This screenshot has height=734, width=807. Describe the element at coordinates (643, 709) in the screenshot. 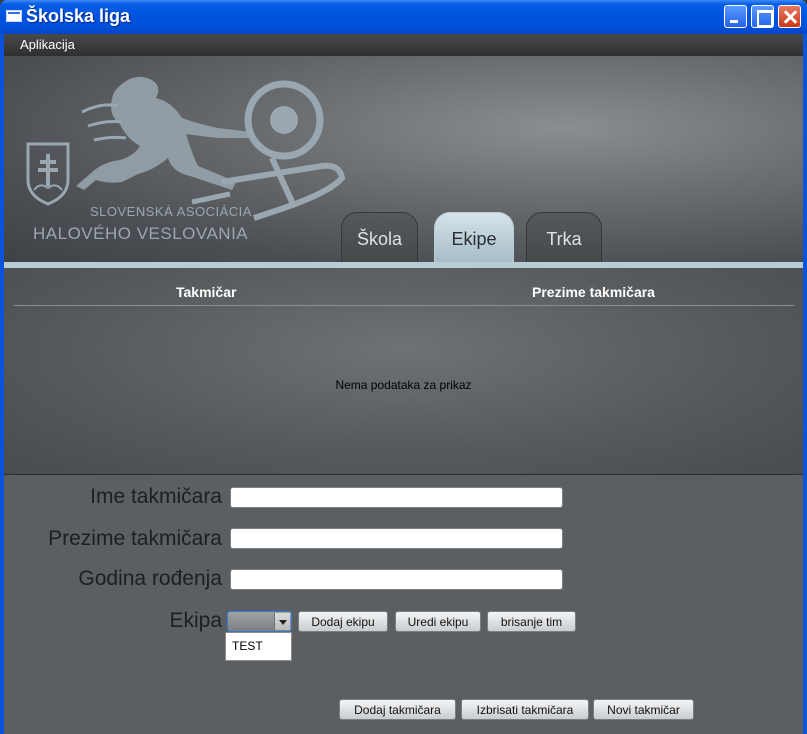

I see `new-competitor-button: Novi takmičar` at that location.